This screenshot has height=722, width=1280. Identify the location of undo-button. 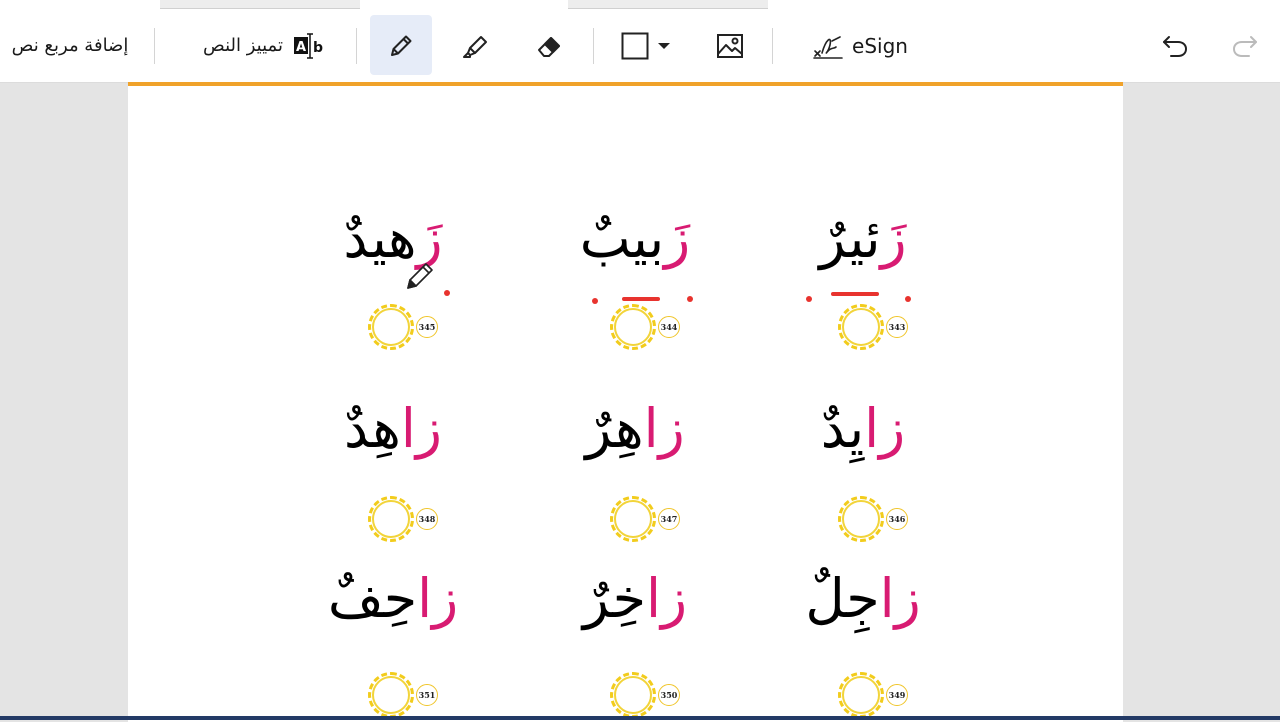
(1175, 45).